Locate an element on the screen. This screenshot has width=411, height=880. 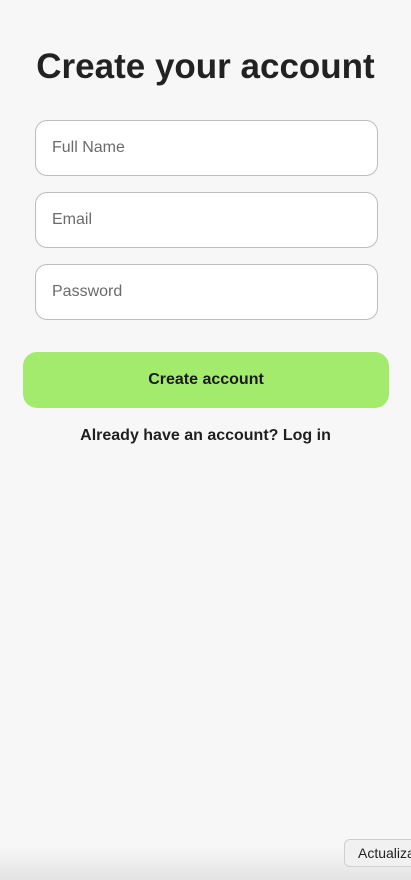
password-input is located at coordinates (206, 292).